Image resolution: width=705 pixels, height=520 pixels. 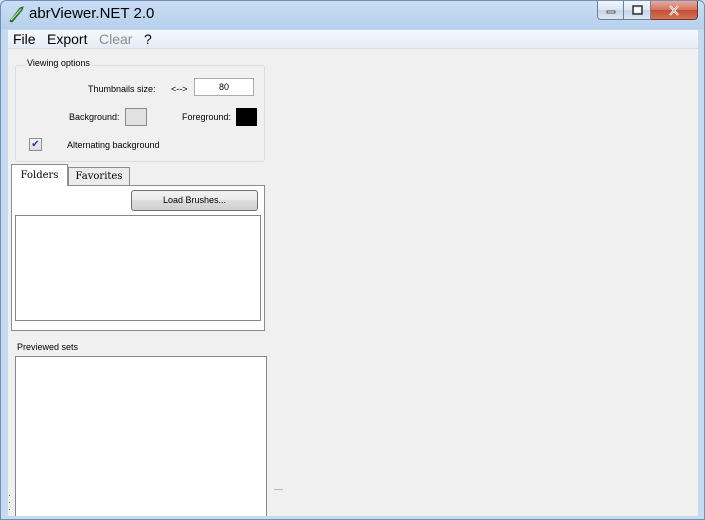 I want to click on alternating-background-checkbox: ✔, so click(x=35, y=144).